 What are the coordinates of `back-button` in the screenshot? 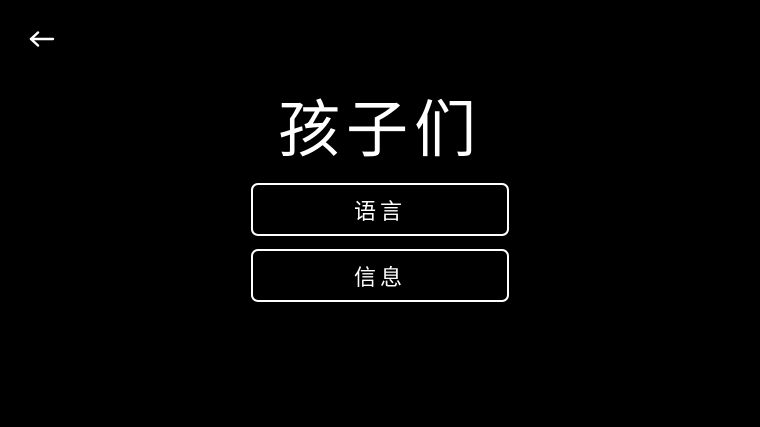 It's located at (42, 39).